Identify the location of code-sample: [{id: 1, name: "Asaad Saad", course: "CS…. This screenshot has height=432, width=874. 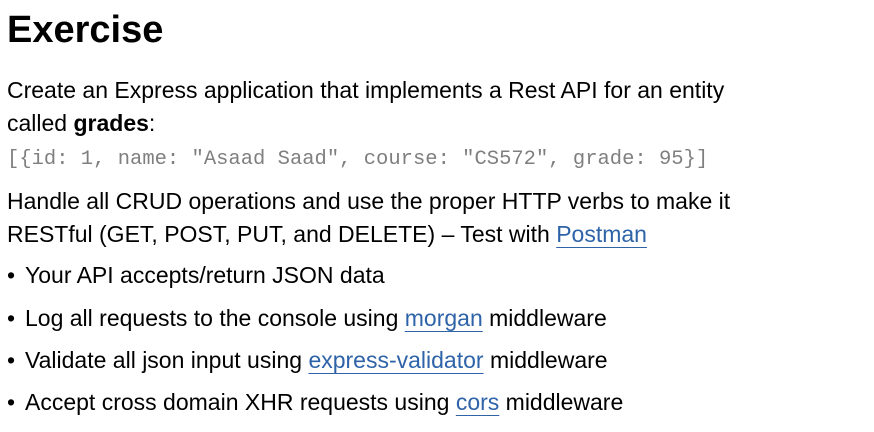
(358, 159).